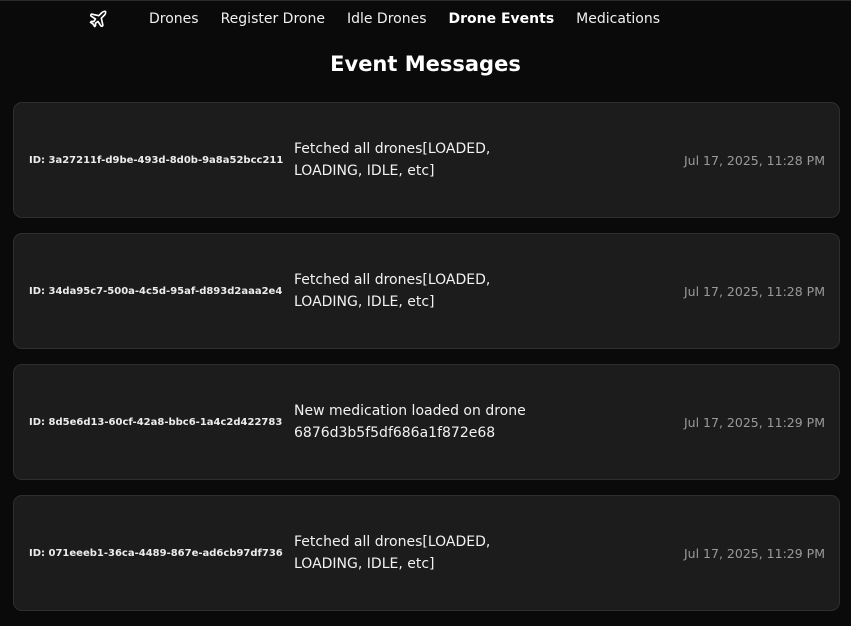 The width and height of the screenshot is (851, 626). I want to click on nav-drones: Drones, so click(174, 19).